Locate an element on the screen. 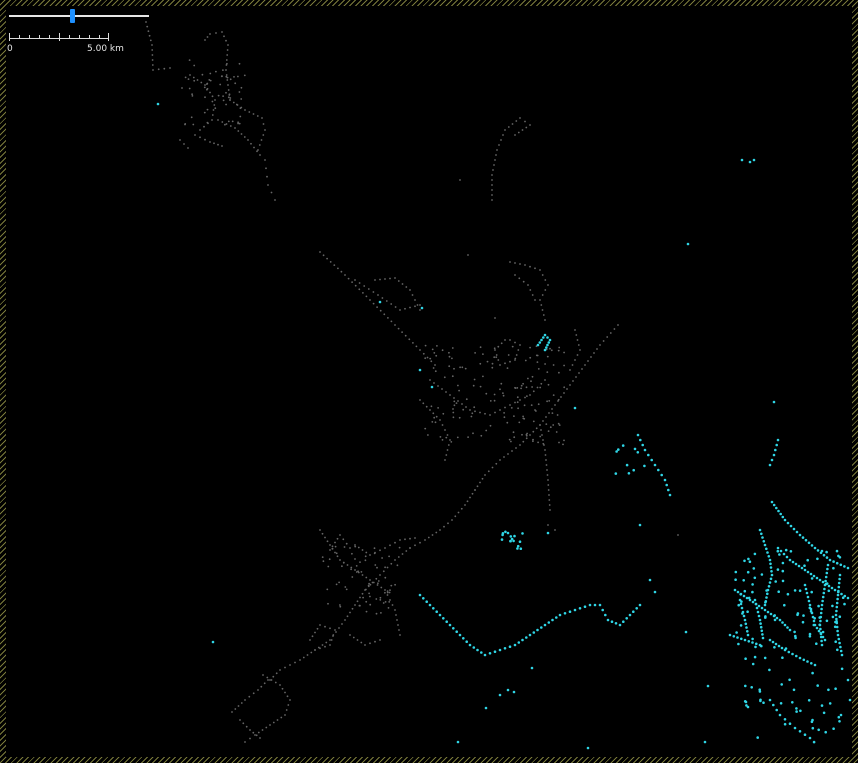  zoom-slider is located at coordinates (79, 16).